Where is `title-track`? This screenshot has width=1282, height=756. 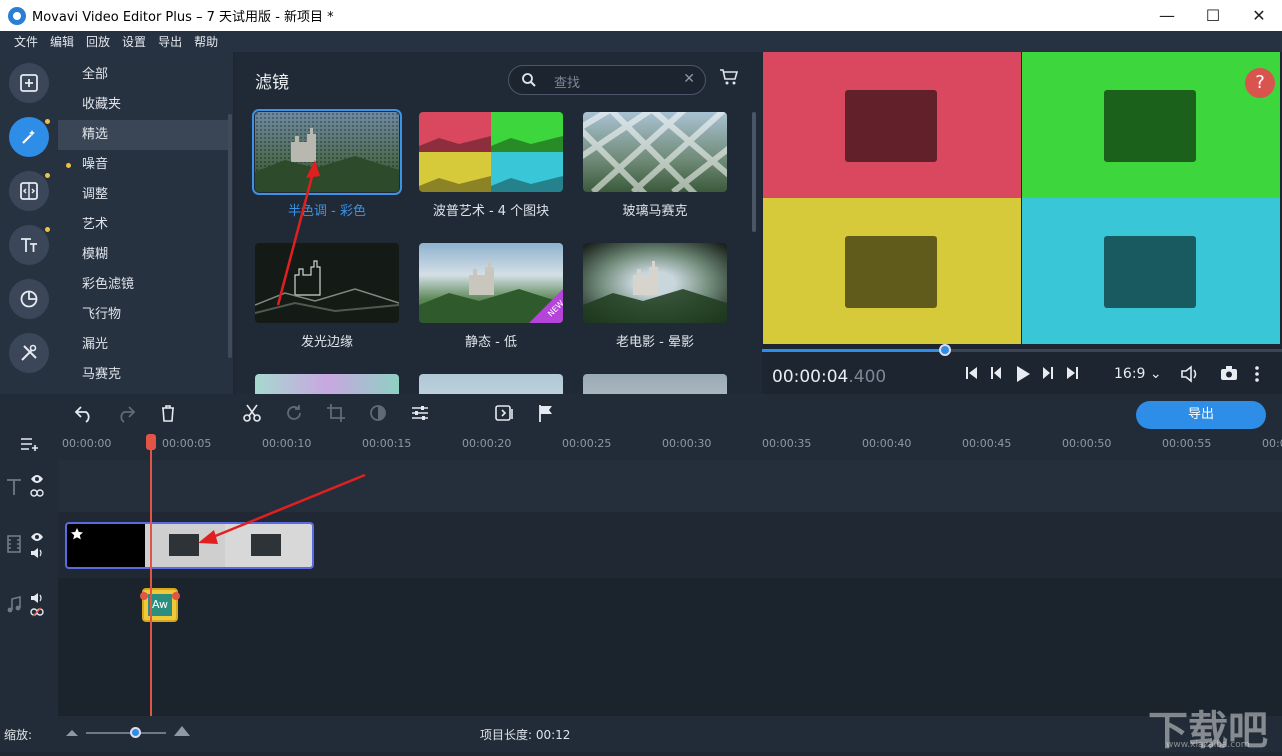 title-track is located at coordinates (670, 486).